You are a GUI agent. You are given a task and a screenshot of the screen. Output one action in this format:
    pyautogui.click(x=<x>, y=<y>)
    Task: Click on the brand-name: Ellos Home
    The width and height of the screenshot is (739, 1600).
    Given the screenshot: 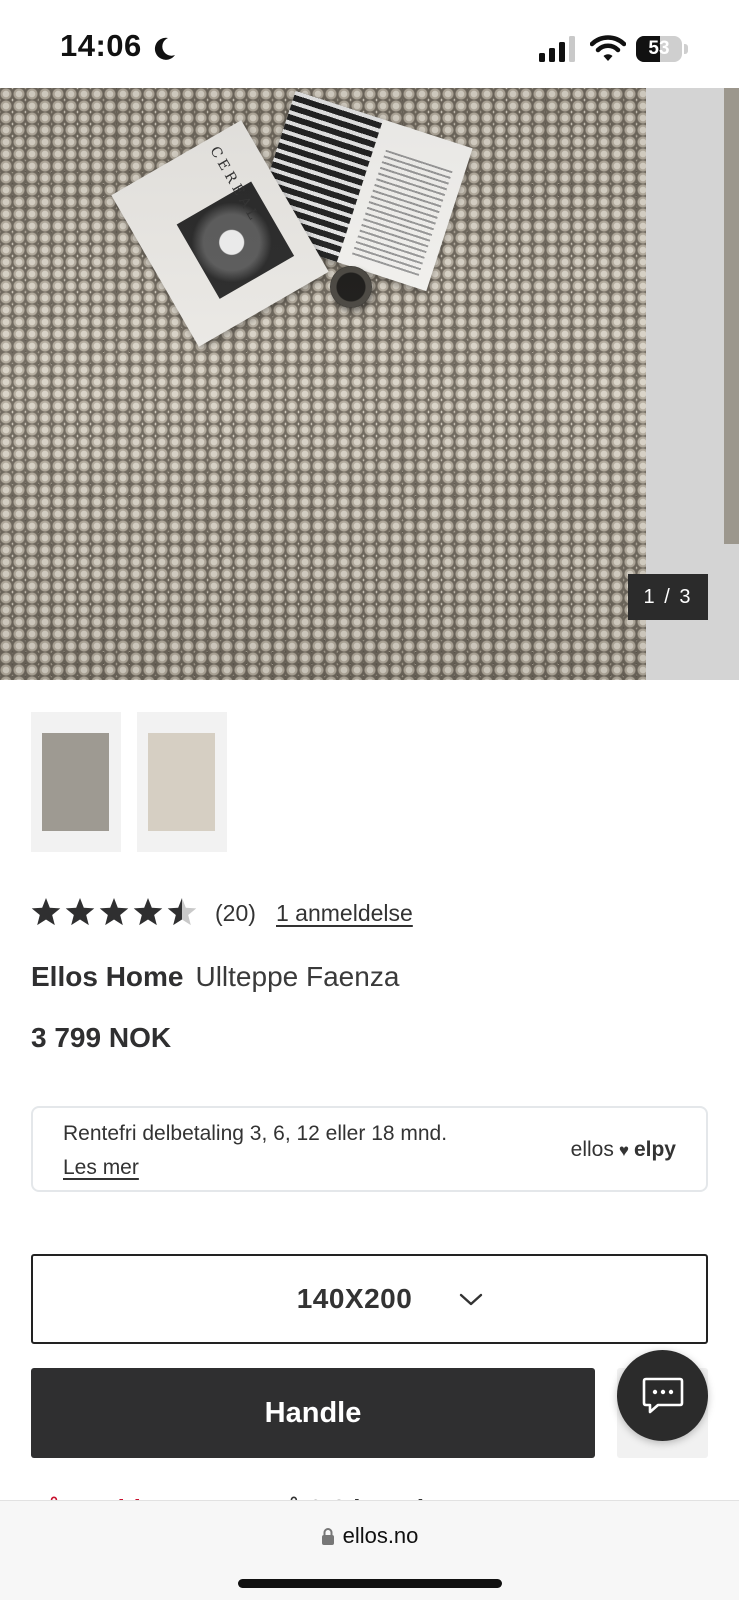 What is the action you would take?
    pyautogui.click(x=107, y=976)
    